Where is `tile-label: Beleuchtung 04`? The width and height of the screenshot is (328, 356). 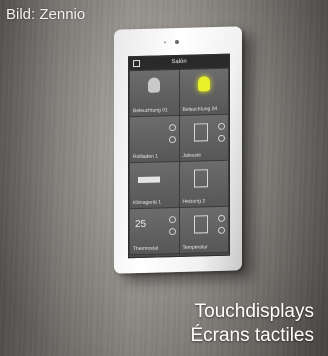 tile-label: Beleuchtung 04 is located at coordinates (200, 109).